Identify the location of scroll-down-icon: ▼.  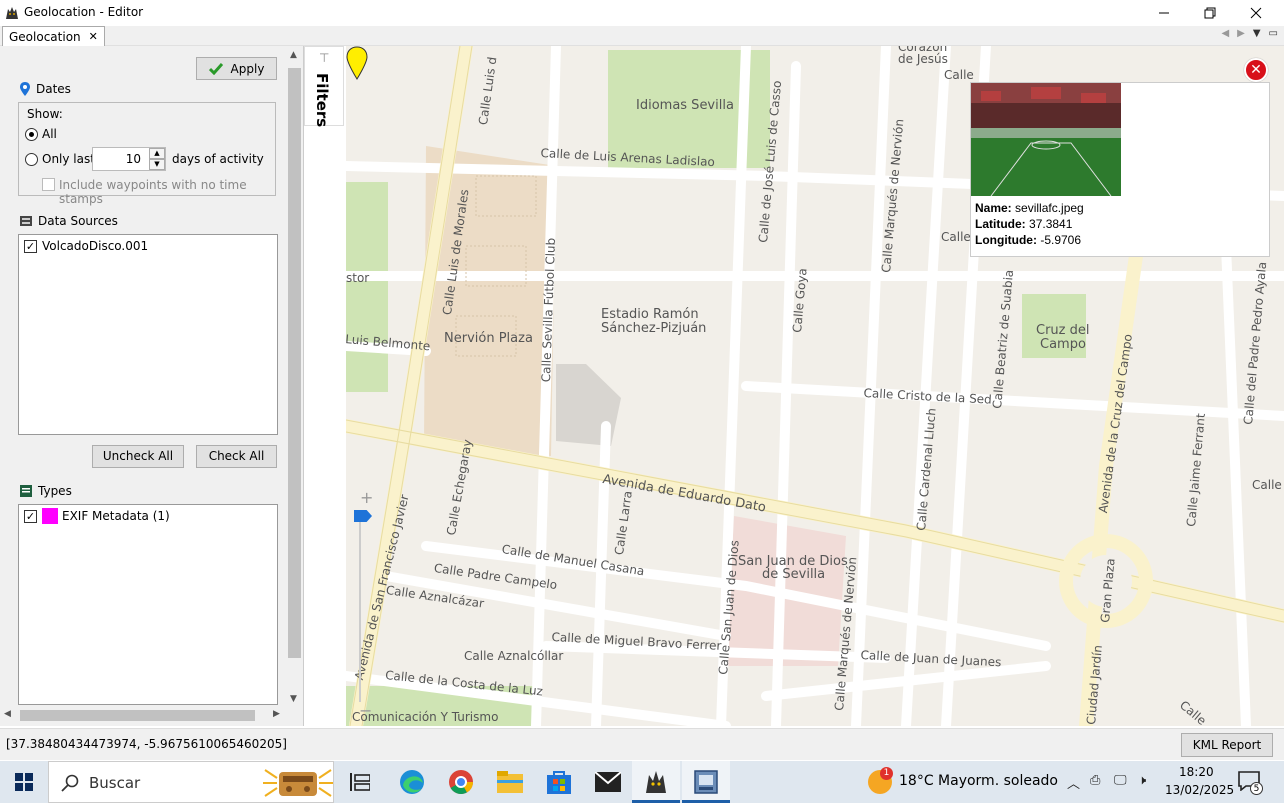
(293, 699).